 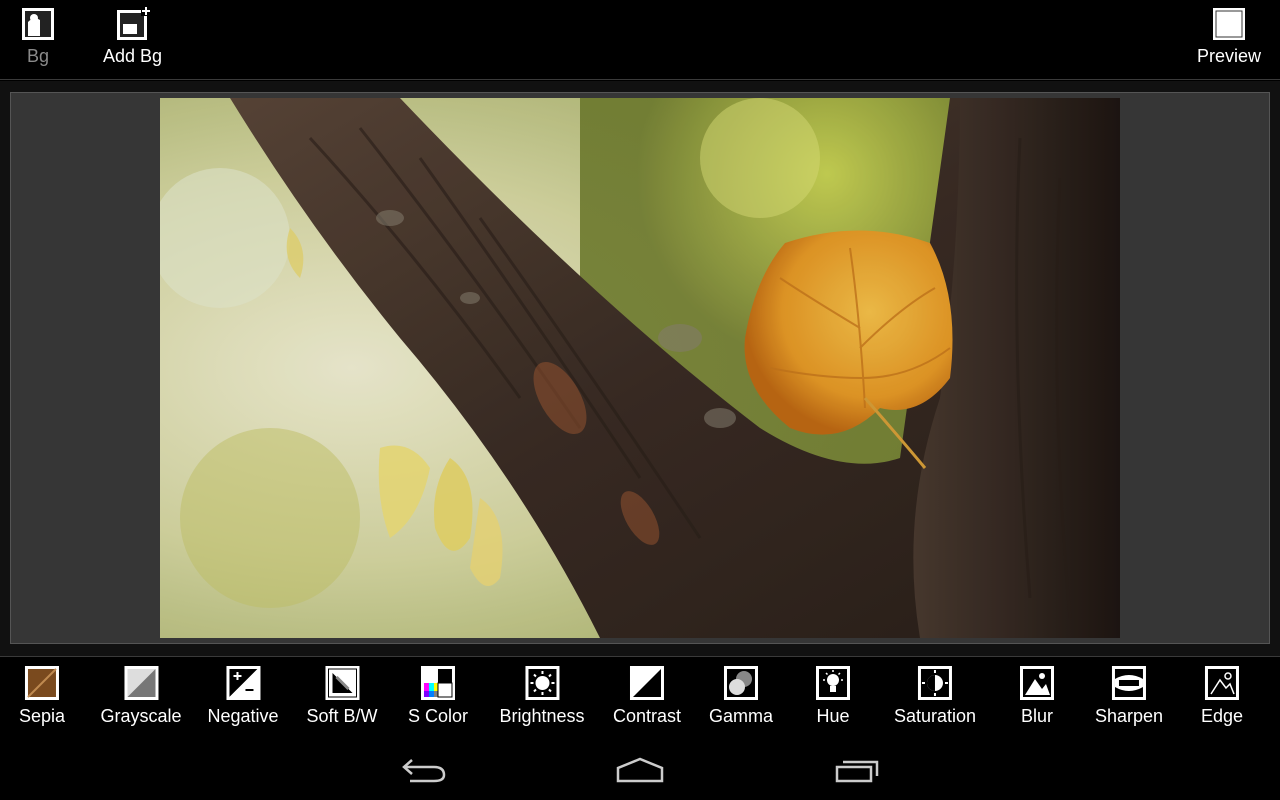 I want to click on brightness-icon, so click(x=541, y=683).